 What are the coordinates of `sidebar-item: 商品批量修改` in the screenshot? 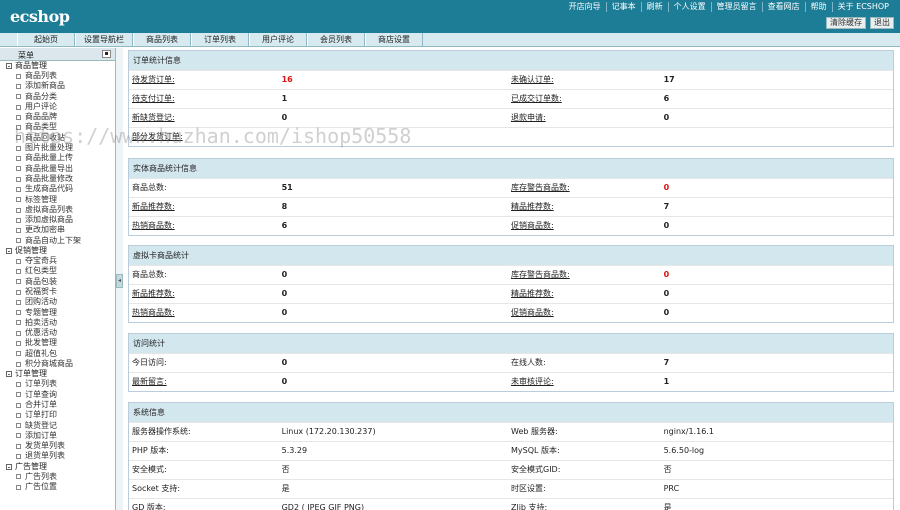 It's located at (60, 179).